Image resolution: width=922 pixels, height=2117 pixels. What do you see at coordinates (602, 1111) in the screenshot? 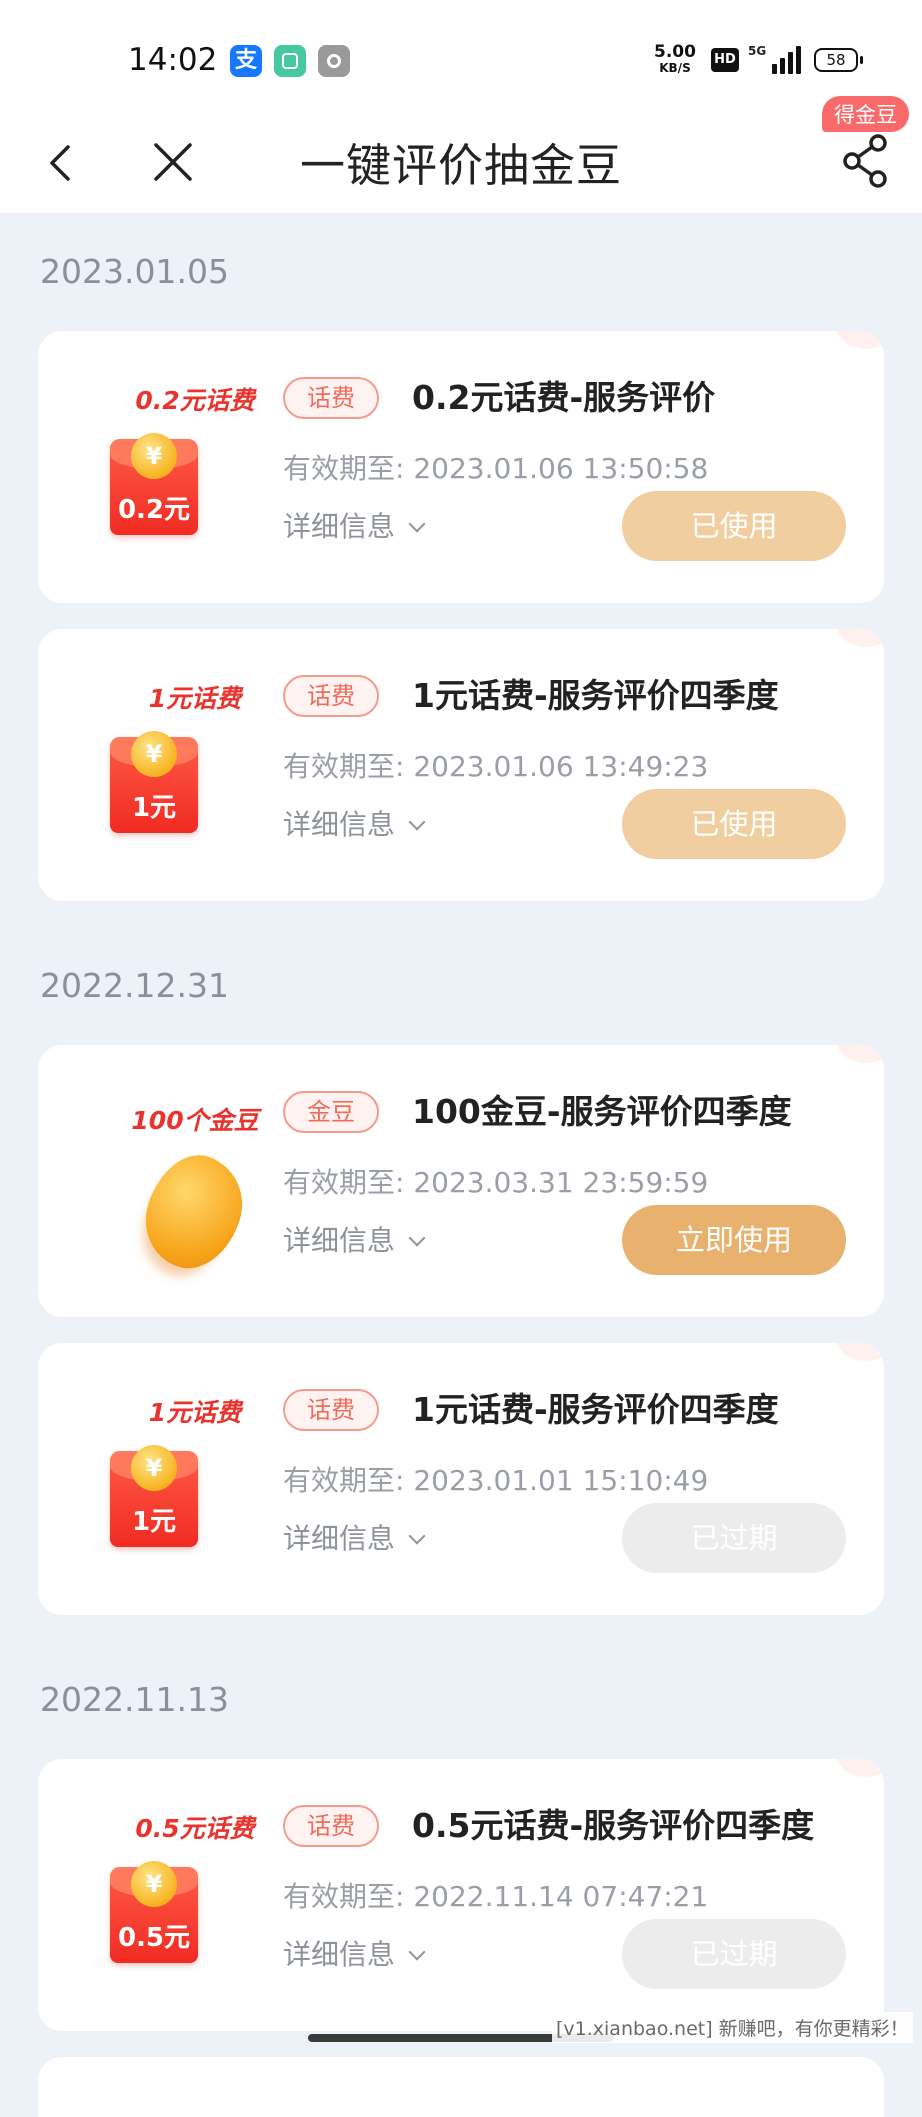
I see `reward-title: 100金豆-服务评价四季度` at bounding box center [602, 1111].